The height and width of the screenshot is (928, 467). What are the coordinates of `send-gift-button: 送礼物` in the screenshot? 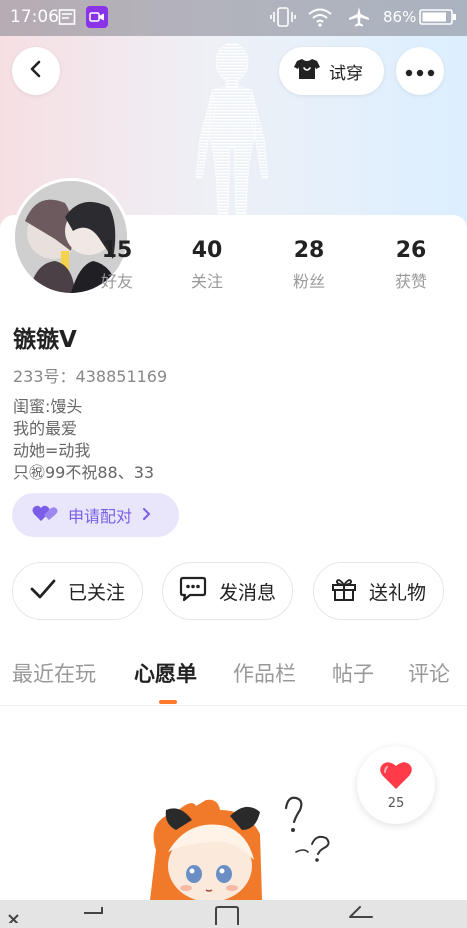 It's located at (378, 591).